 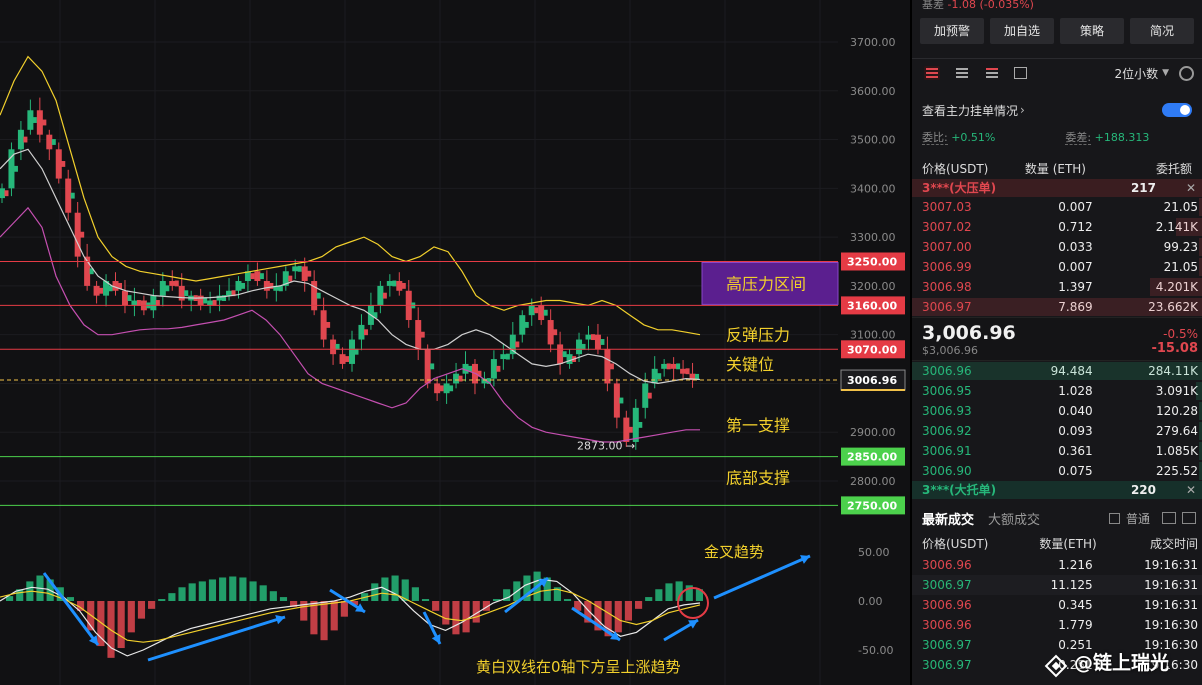 What do you see at coordinates (1014, 518) in the screenshot?
I see `tab-large-trades: 大额成交` at bounding box center [1014, 518].